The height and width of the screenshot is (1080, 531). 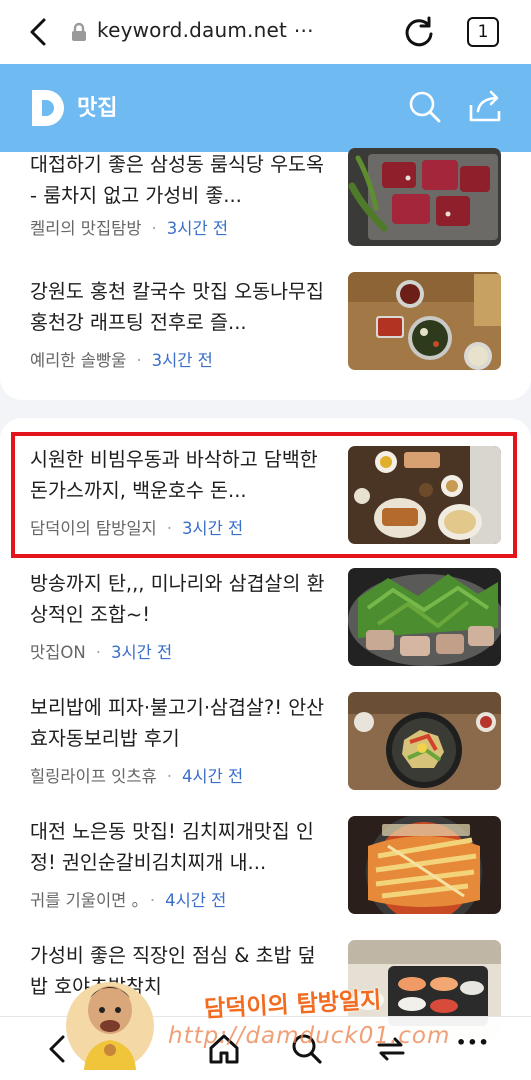 I want to click on thumbnail-noodle-table-image, so click(x=424, y=321).